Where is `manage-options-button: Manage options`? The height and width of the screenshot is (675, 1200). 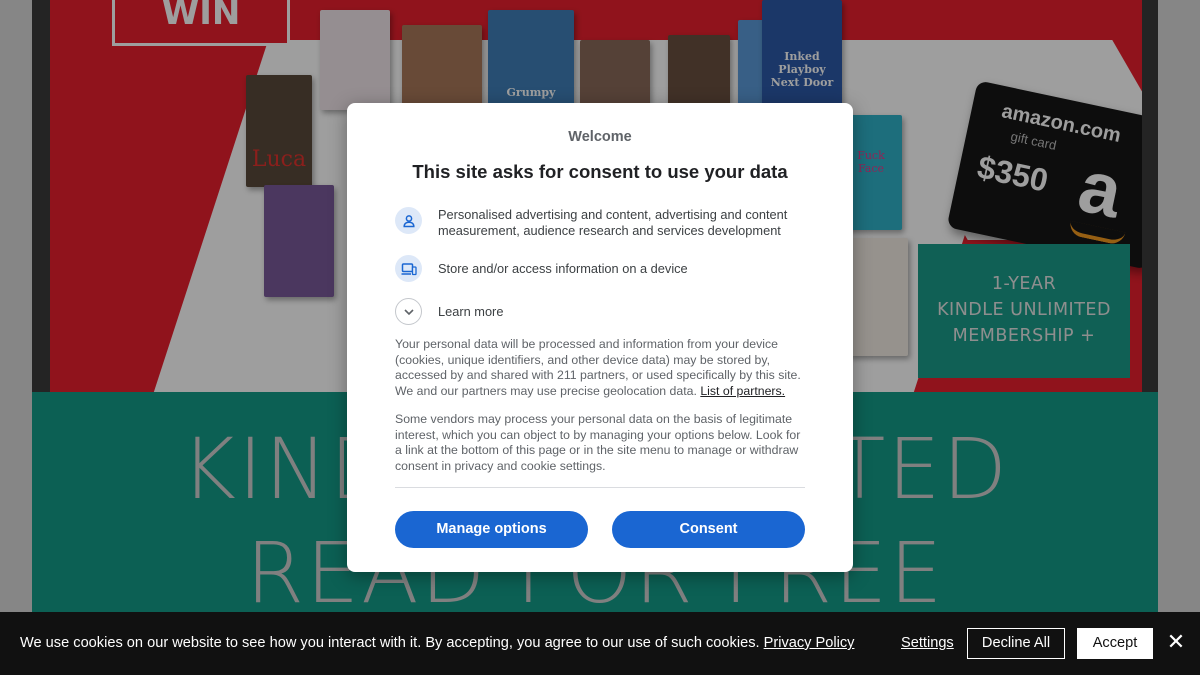 manage-options-button: Manage options is located at coordinates (491, 529).